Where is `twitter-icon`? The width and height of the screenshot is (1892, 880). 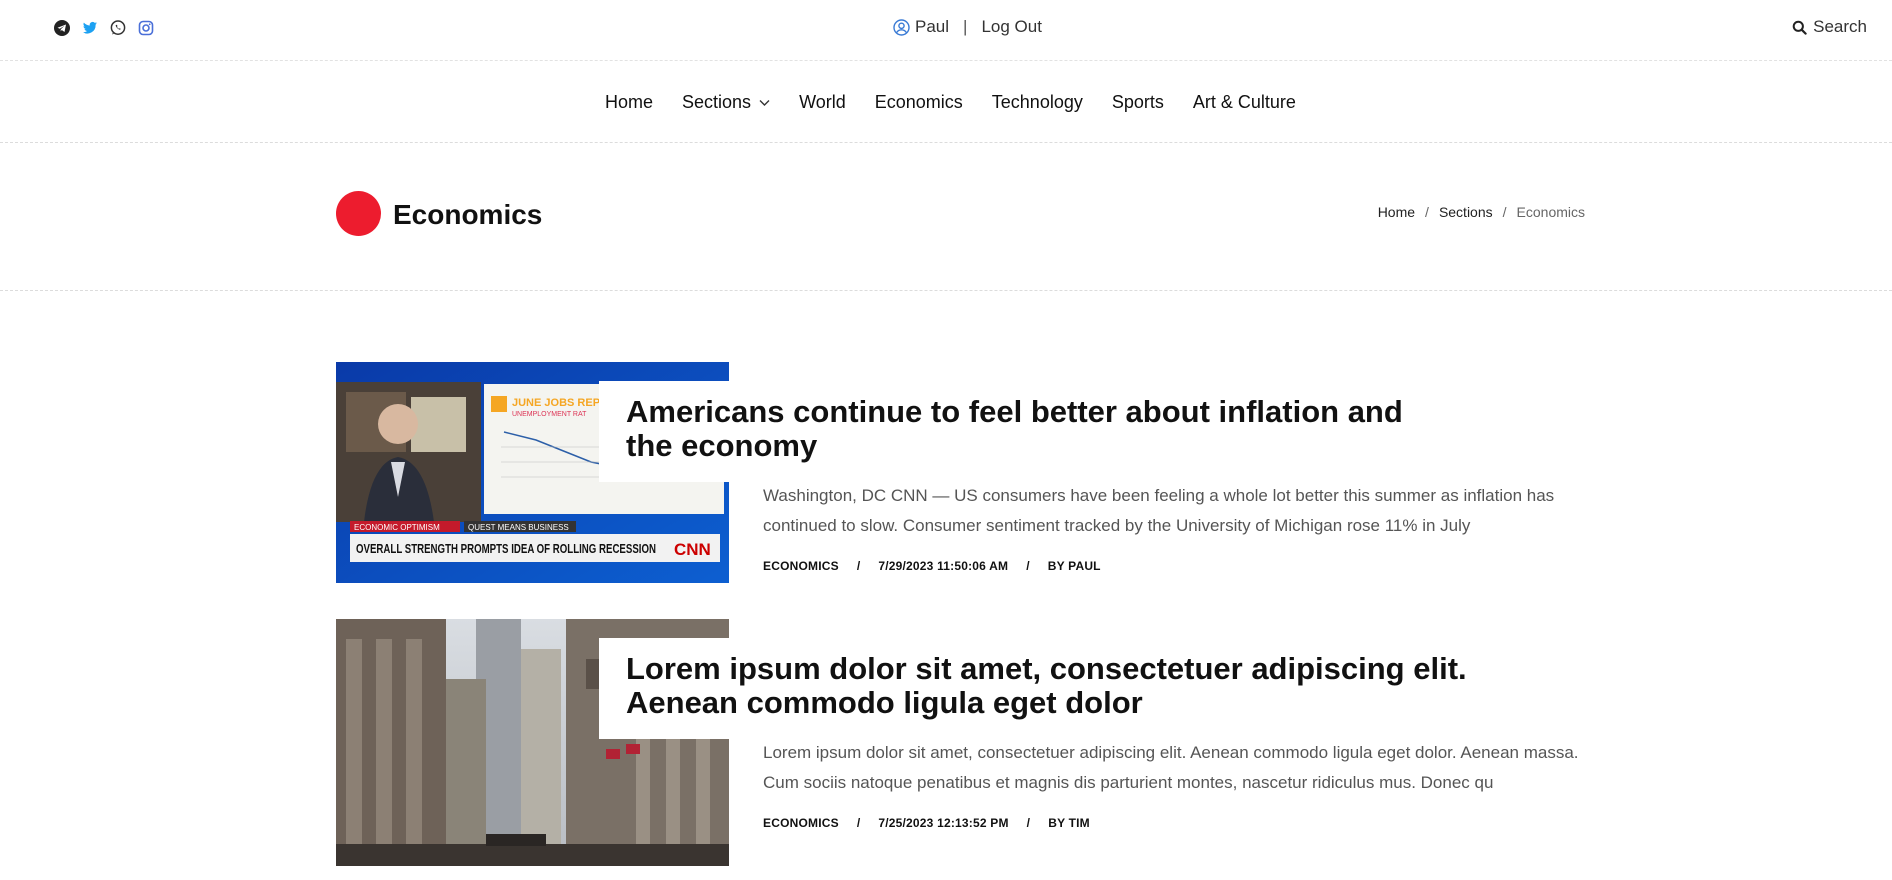 twitter-icon is located at coordinates (90, 28).